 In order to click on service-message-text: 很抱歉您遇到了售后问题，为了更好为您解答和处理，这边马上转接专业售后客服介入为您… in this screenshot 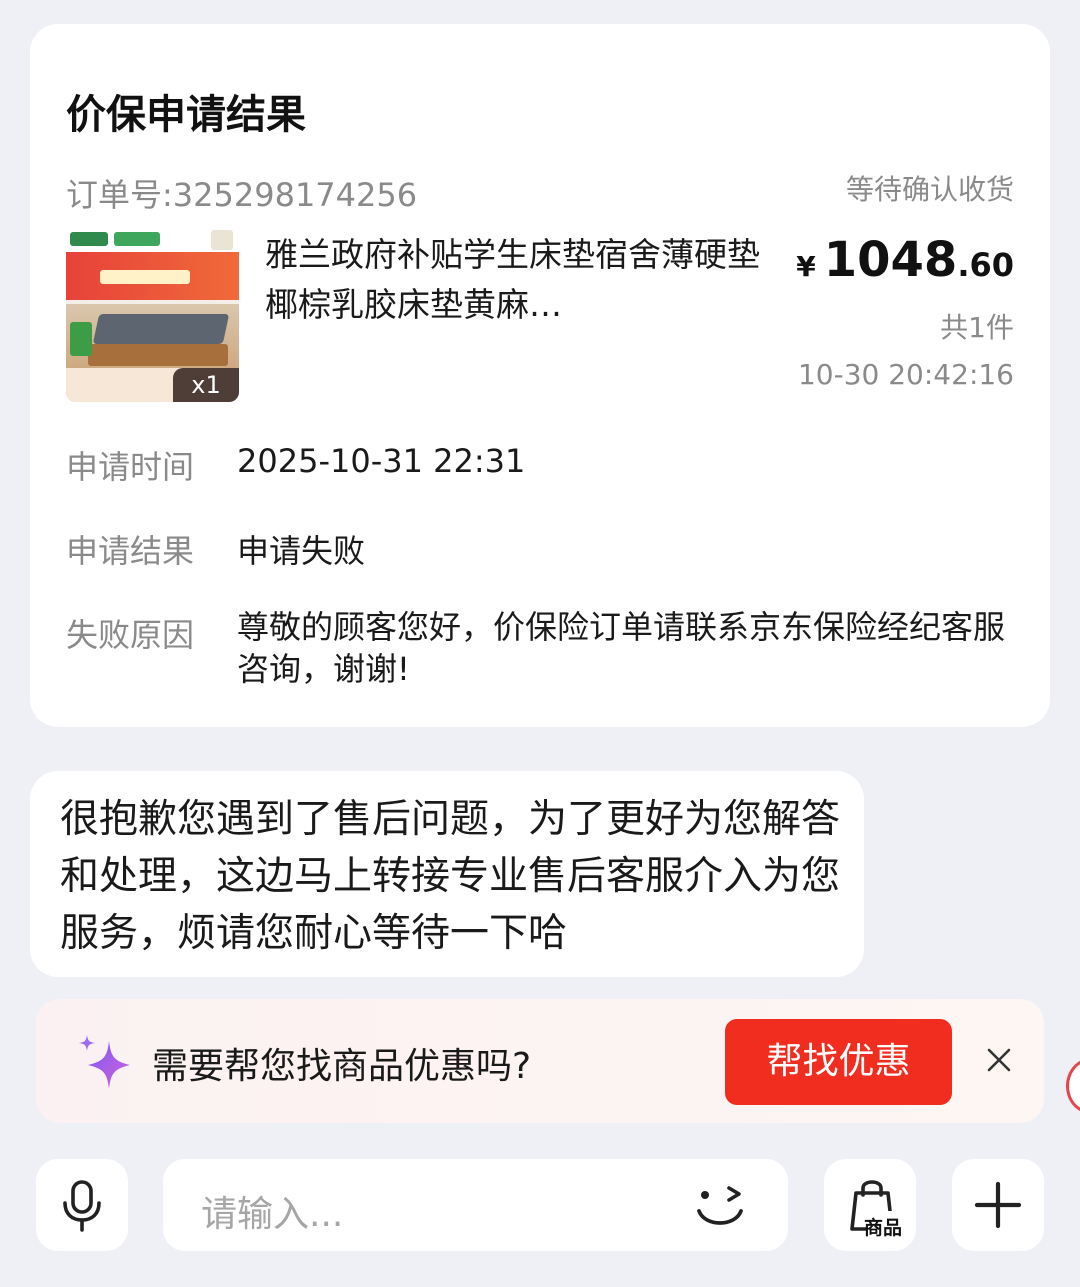, I will do `click(450, 876)`.